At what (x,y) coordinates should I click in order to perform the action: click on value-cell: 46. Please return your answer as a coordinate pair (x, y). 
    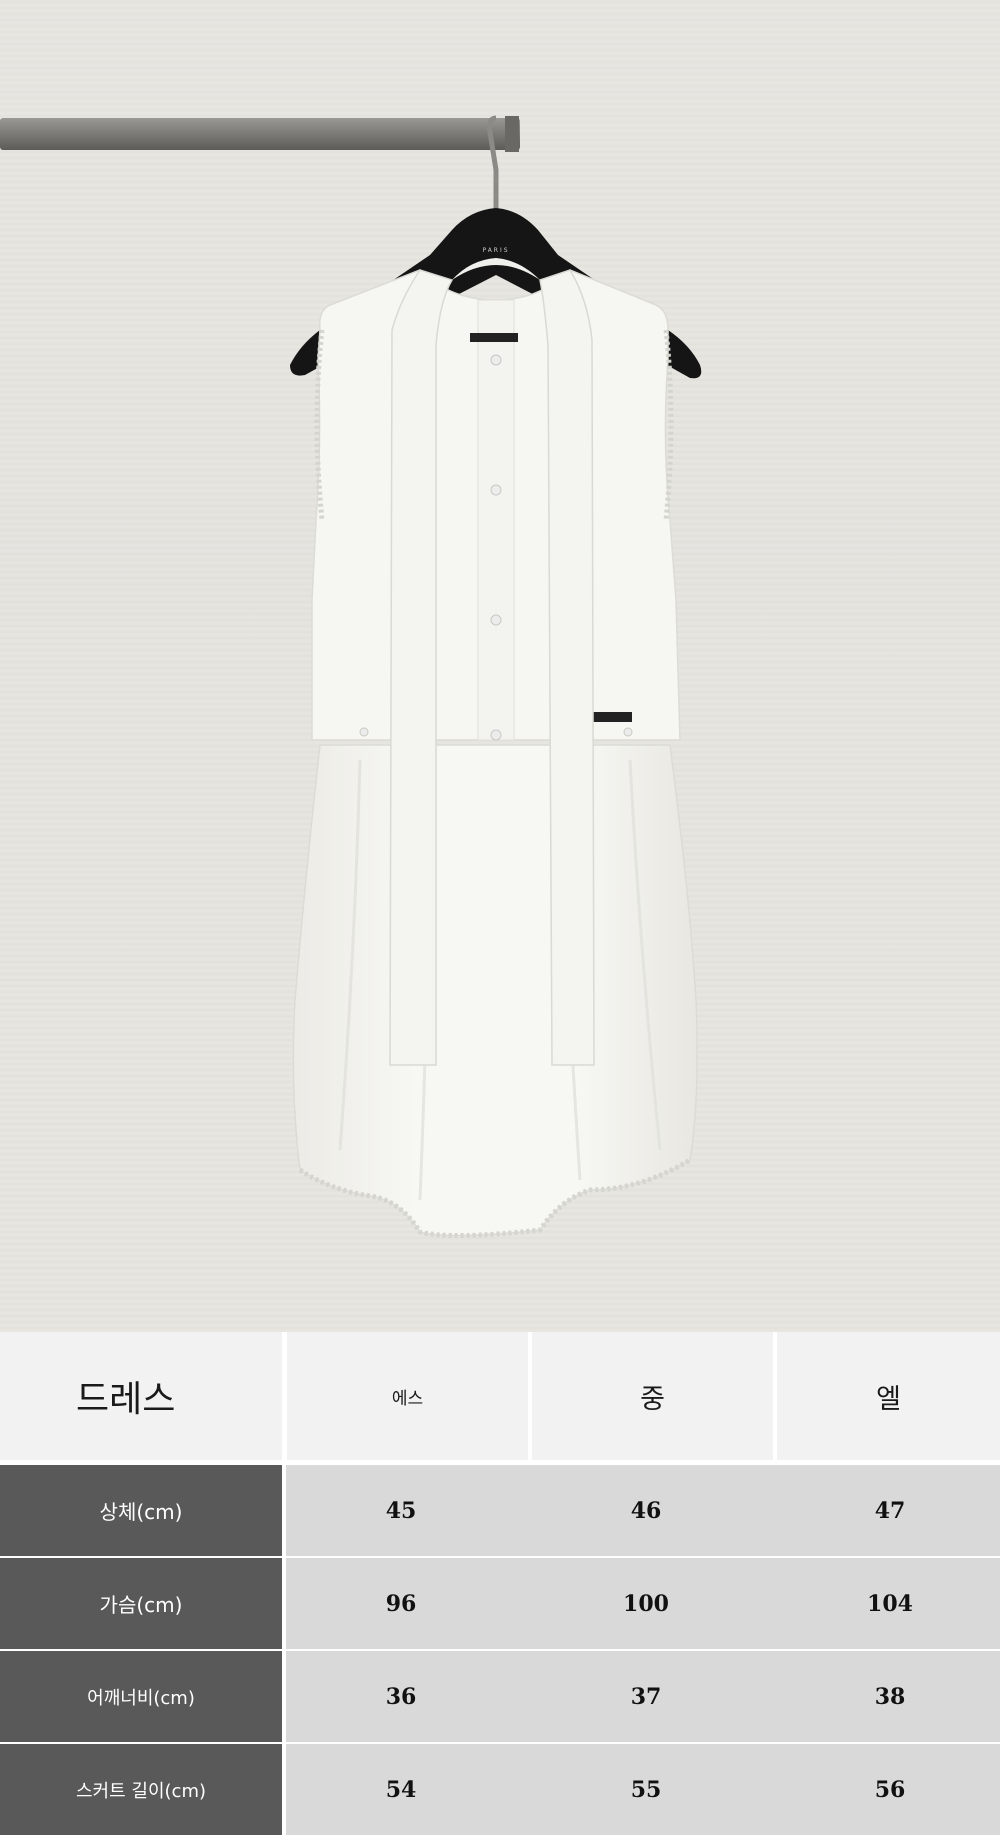
    Looking at the image, I should click on (646, 1510).